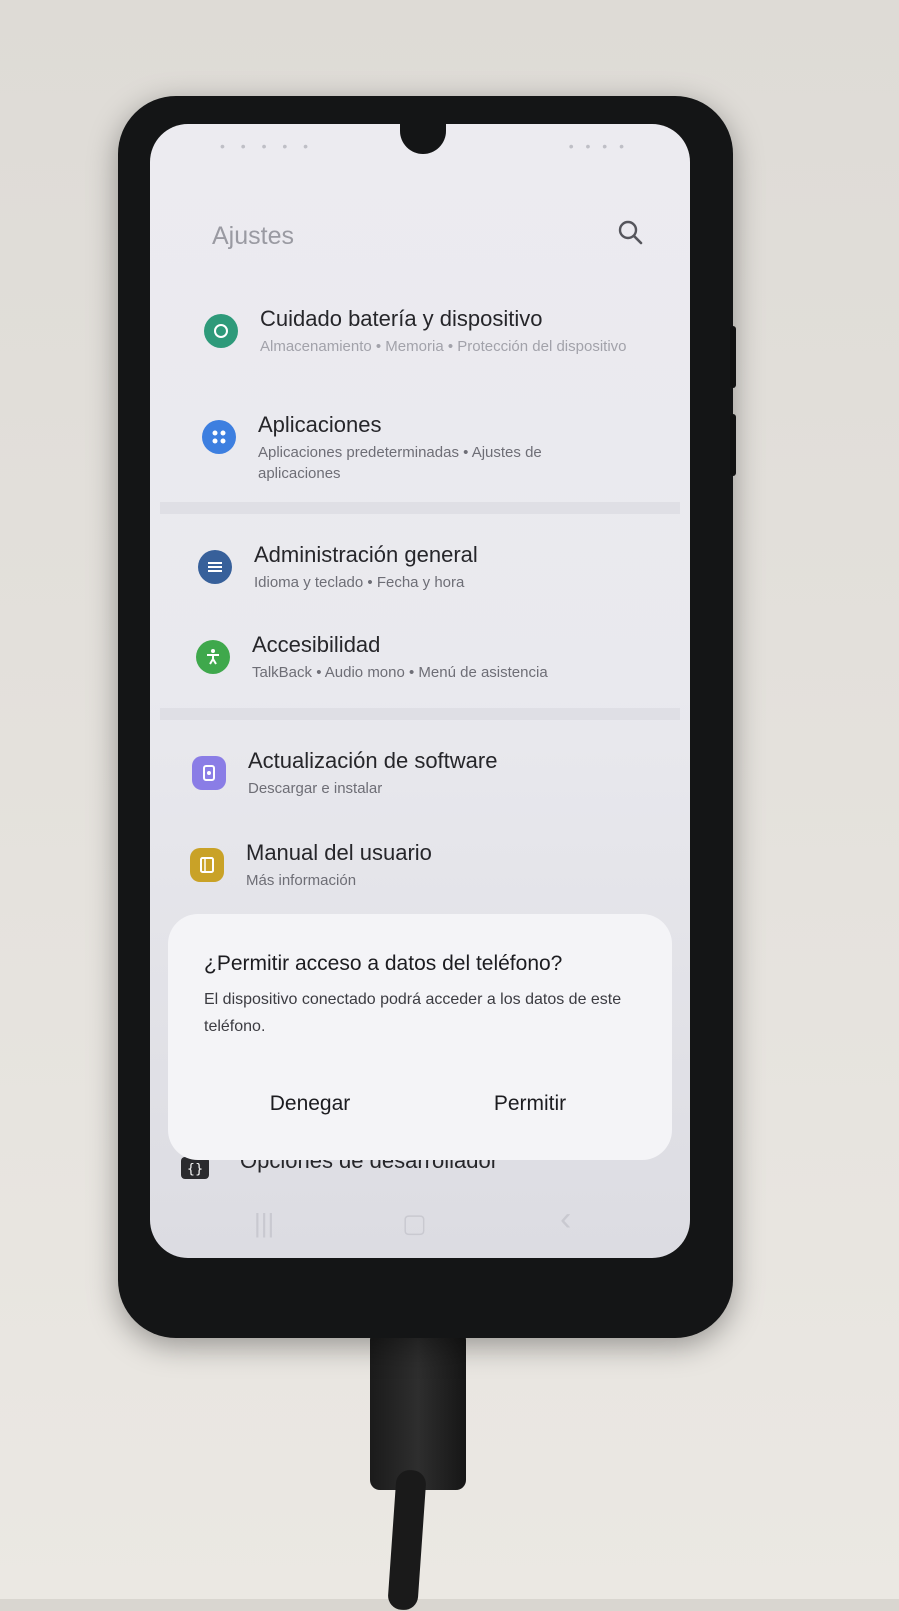 The height and width of the screenshot is (1611, 899). I want to click on accessibility-icon, so click(213, 657).